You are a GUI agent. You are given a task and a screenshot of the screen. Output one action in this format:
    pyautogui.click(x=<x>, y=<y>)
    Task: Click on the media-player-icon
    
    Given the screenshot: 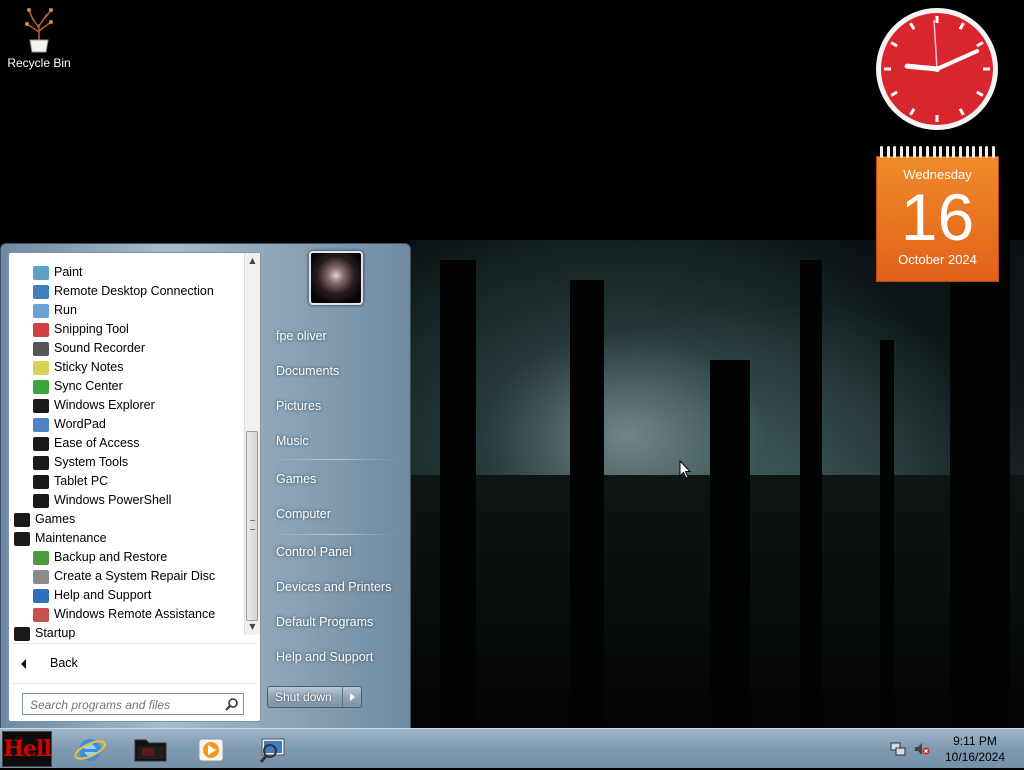 What is the action you would take?
    pyautogui.click(x=211, y=750)
    